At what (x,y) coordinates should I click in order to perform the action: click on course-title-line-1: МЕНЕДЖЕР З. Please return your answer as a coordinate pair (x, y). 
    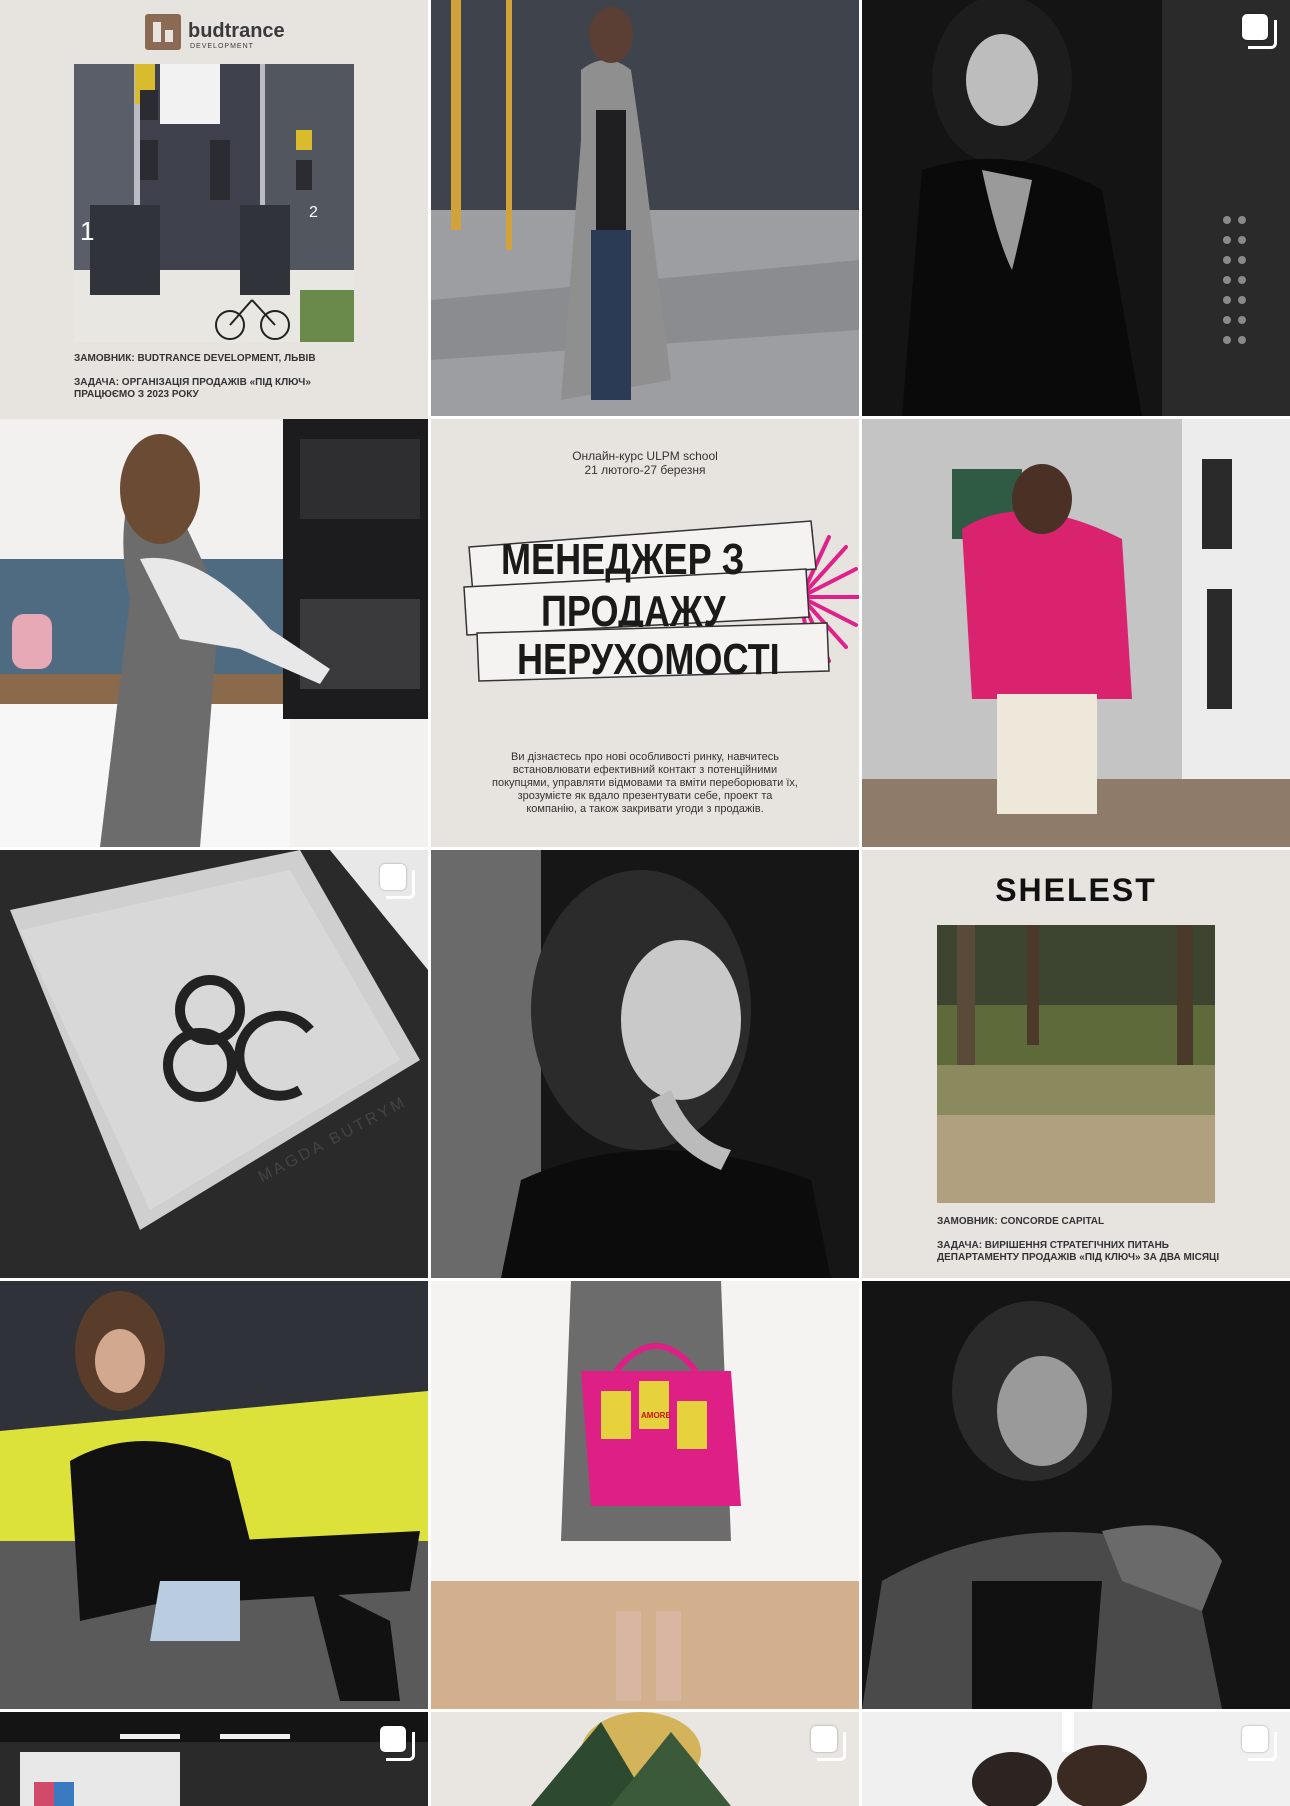
    Looking at the image, I should click on (623, 559).